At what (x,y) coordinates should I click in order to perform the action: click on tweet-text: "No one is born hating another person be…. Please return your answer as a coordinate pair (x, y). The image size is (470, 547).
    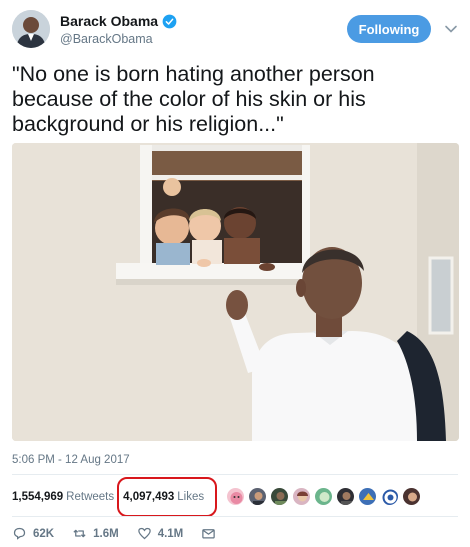
    Looking at the image, I should click on (193, 99).